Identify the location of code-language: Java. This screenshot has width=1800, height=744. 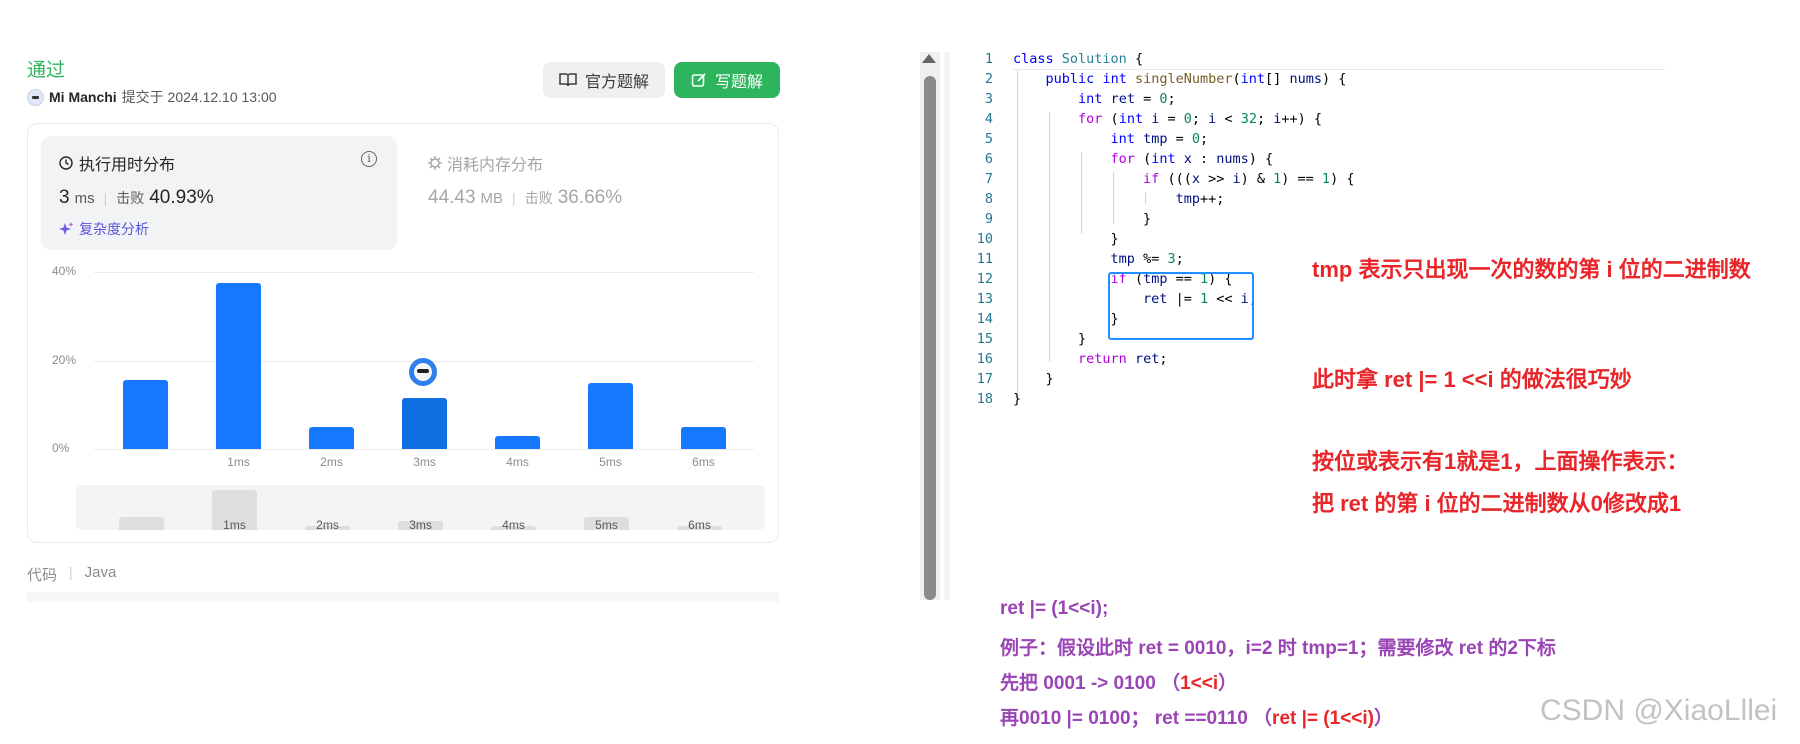
(100, 572).